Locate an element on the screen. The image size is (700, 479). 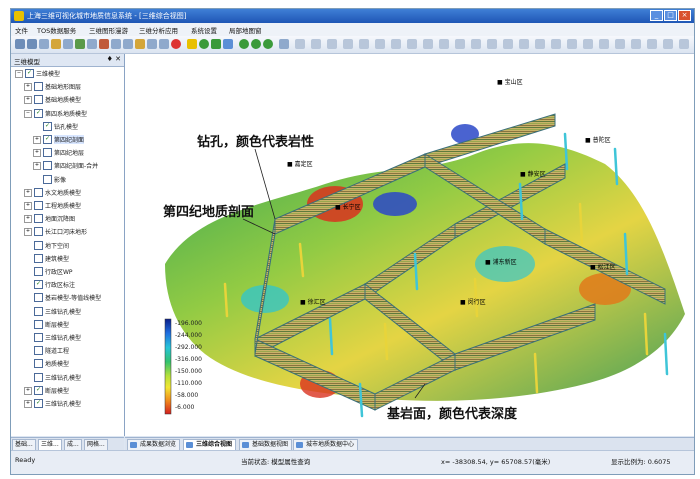
statistics-icon is located at coordinates (508, 44).